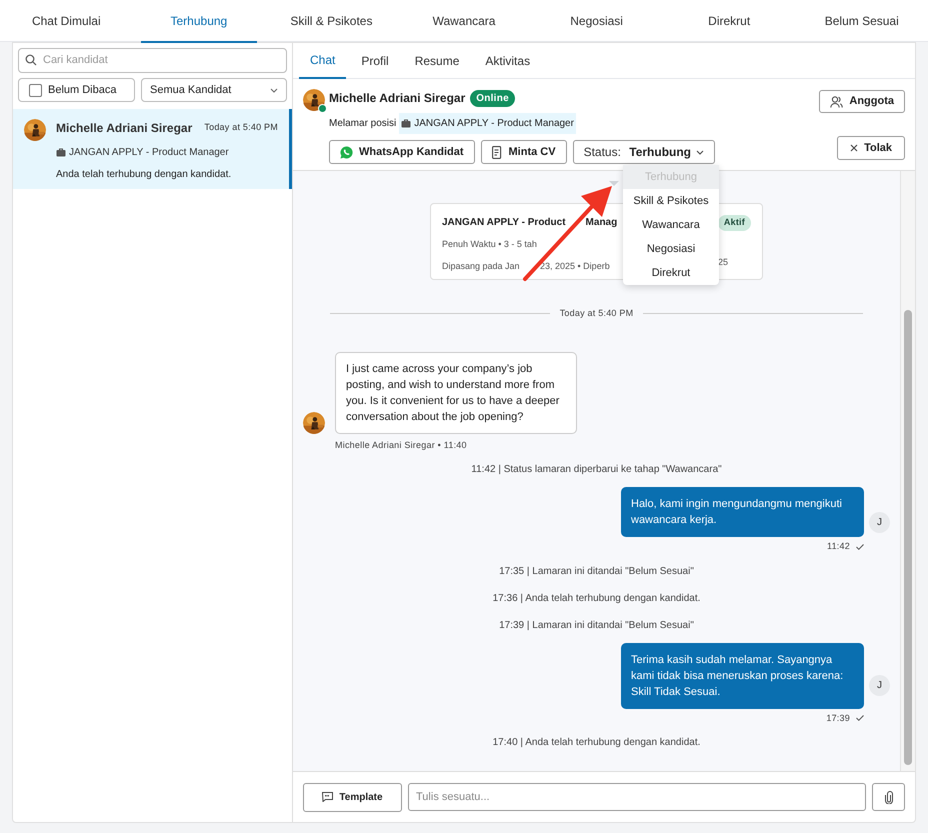 Image resolution: width=928 pixels, height=833 pixels. I want to click on message-meta: Michelle Adriani Siregar • 11:40, so click(401, 445).